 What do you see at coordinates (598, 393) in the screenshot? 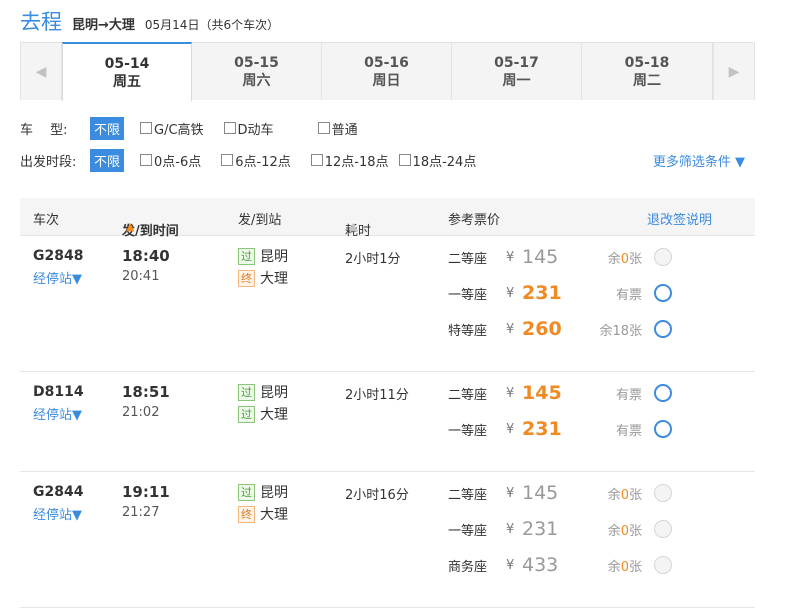
I see `seat-option: 二等座 ¥ 145 有票` at bounding box center [598, 393].